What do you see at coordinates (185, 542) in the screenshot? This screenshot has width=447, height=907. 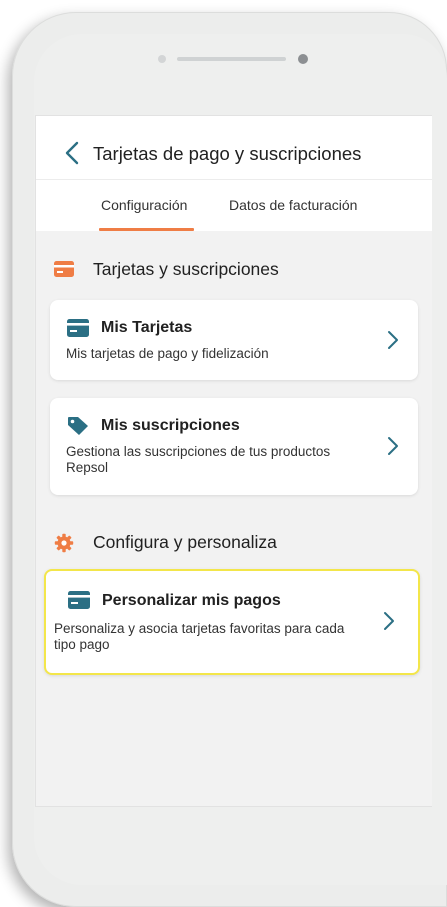 I see `section-title-configura: Configura y personaliza` at bounding box center [185, 542].